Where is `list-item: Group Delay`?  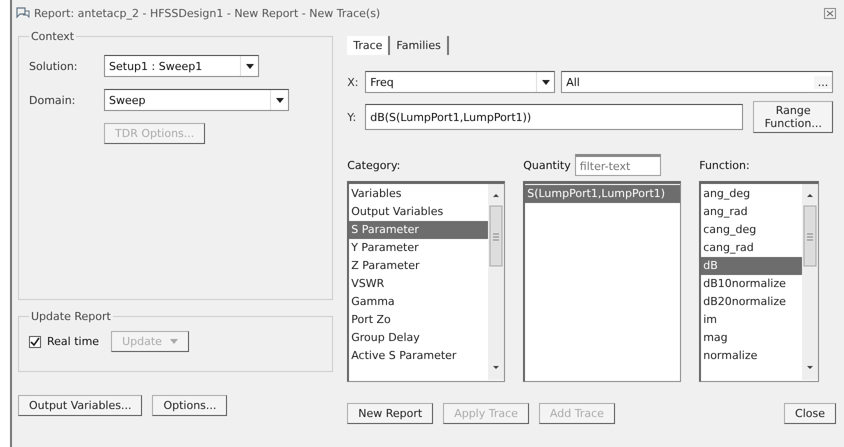 list-item: Group Delay is located at coordinates (418, 338).